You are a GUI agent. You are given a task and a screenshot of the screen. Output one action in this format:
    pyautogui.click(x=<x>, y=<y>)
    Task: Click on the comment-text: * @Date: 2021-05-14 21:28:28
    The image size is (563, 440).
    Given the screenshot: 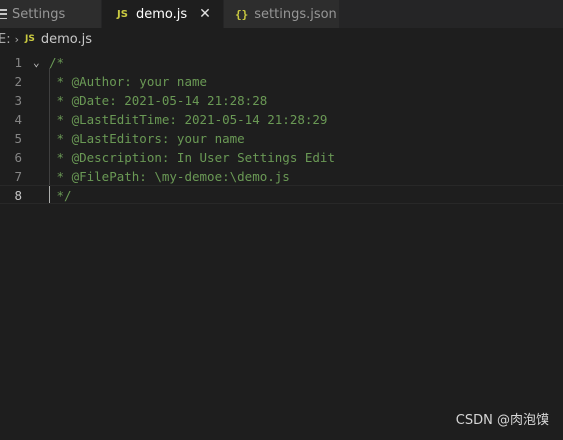 What is the action you would take?
    pyautogui.click(x=158, y=100)
    